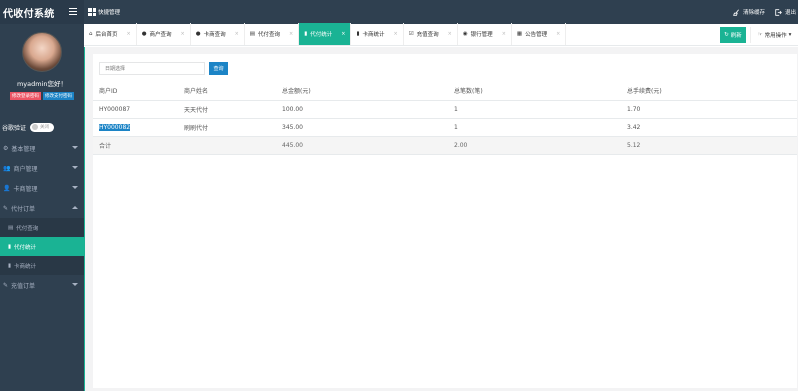 This screenshot has width=798, height=391. I want to click on logout-icon, so click(778, 12).